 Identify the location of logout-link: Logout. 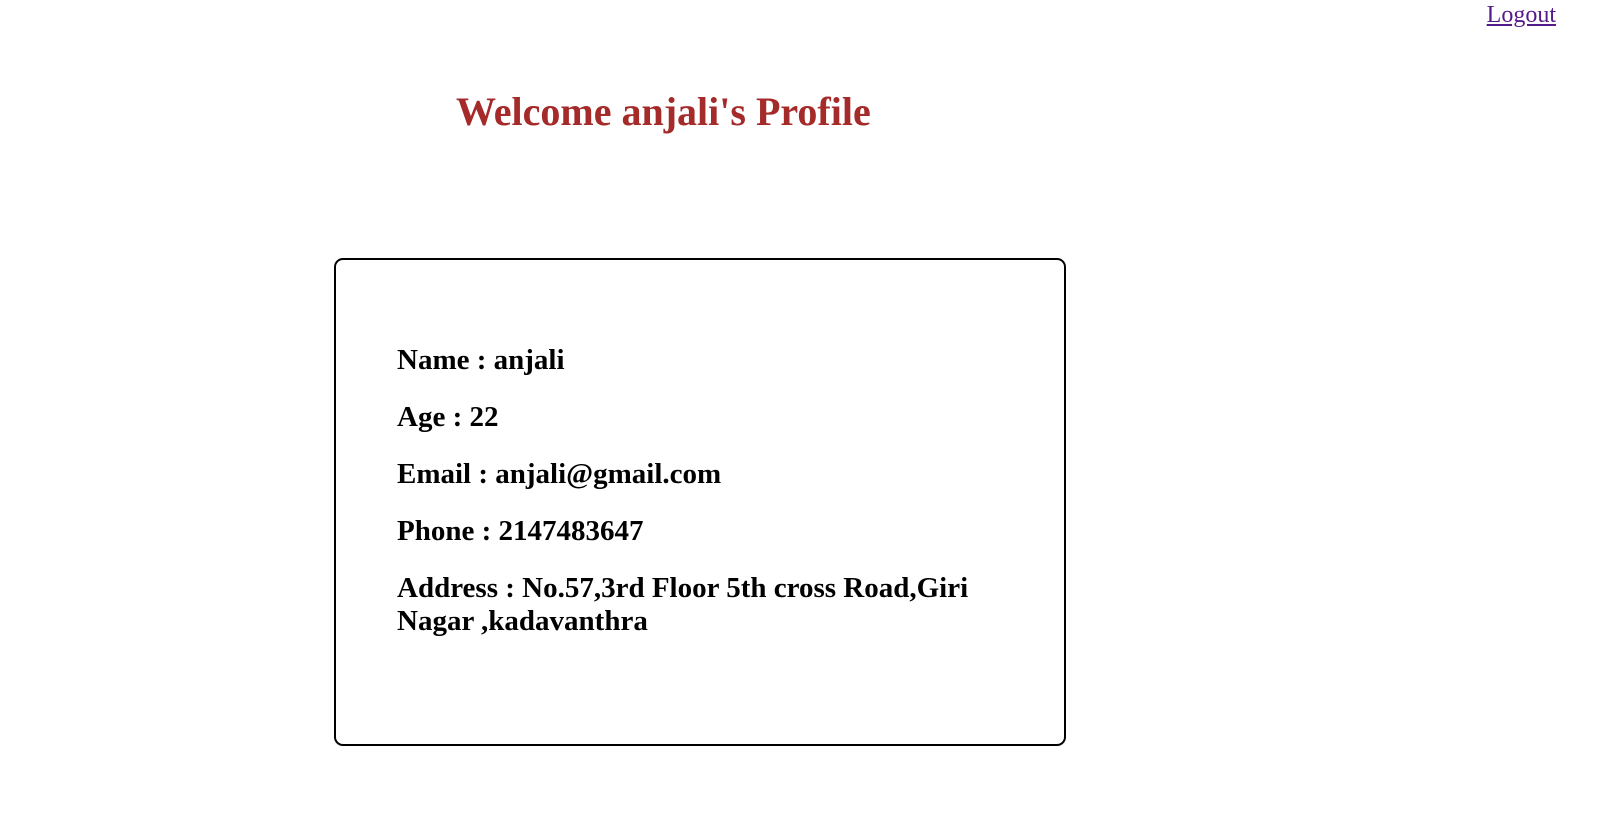
(1521, 15).